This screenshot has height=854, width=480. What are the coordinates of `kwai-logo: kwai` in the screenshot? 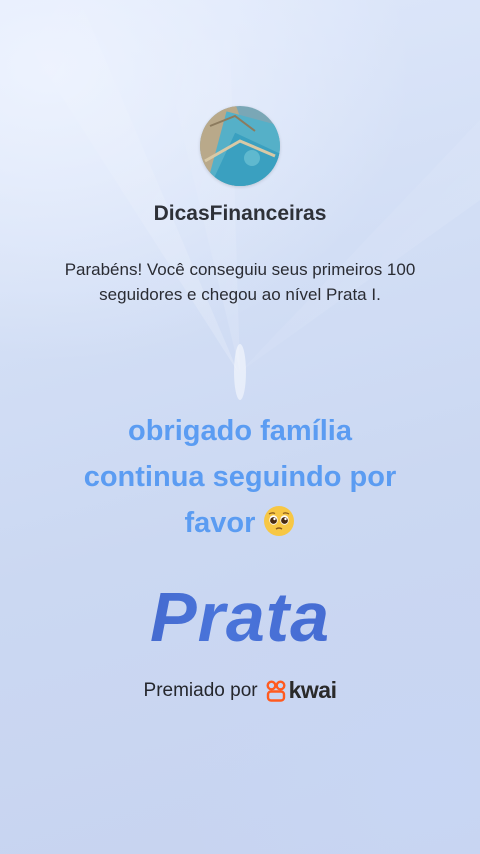 It's located at (301, 690).